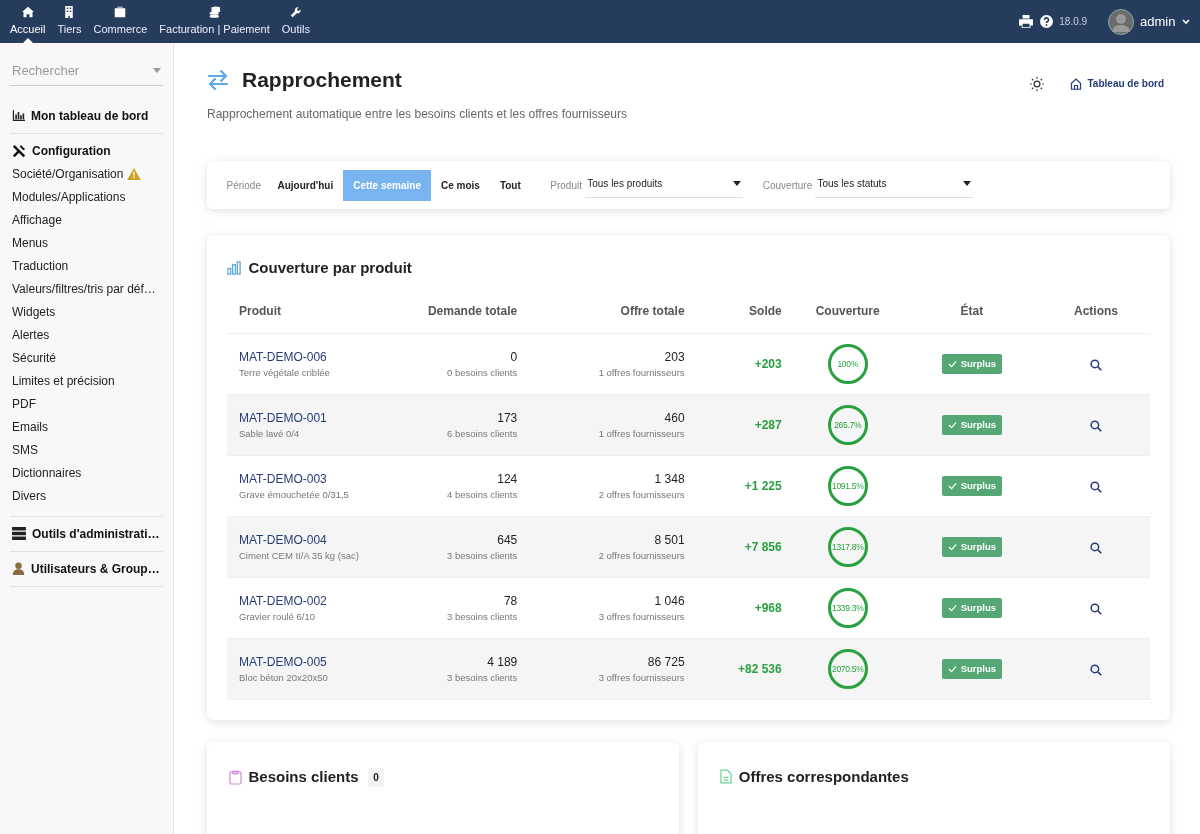 This screenshot has width=1200, height=834. What do you see at coordinates (295, 11) in the screenshot?
I see `wrench-icon` at bounding box center [295, 11].